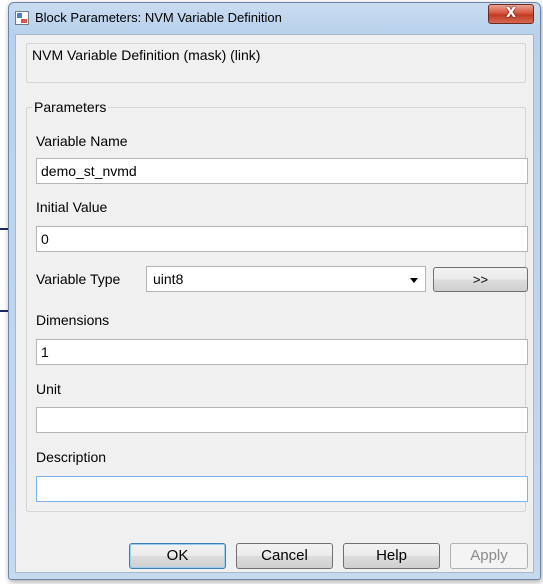 The height and width of the screenshot is (584, 543). I want to click on ok-button: OK, so click(177, 556).